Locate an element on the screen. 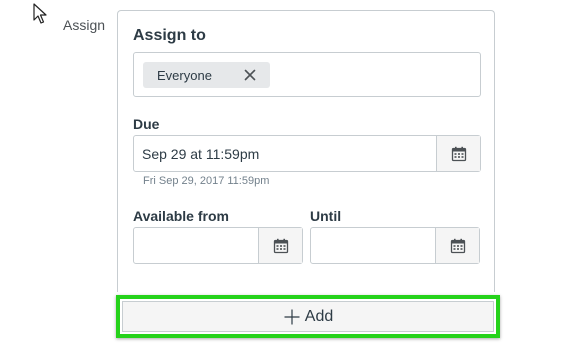 The width and height of the screenshot is (586, 364). available-from-calendar-button is located at coordinates (280, 245).